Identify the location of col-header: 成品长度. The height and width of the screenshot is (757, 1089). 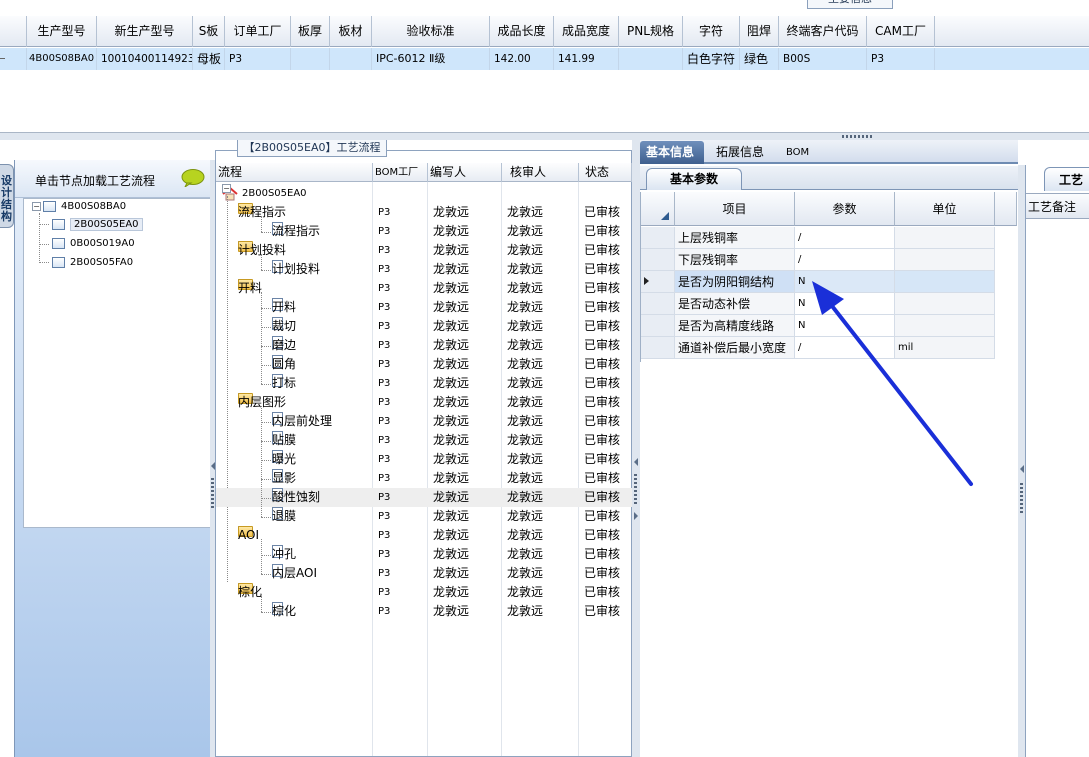
(522, 31).